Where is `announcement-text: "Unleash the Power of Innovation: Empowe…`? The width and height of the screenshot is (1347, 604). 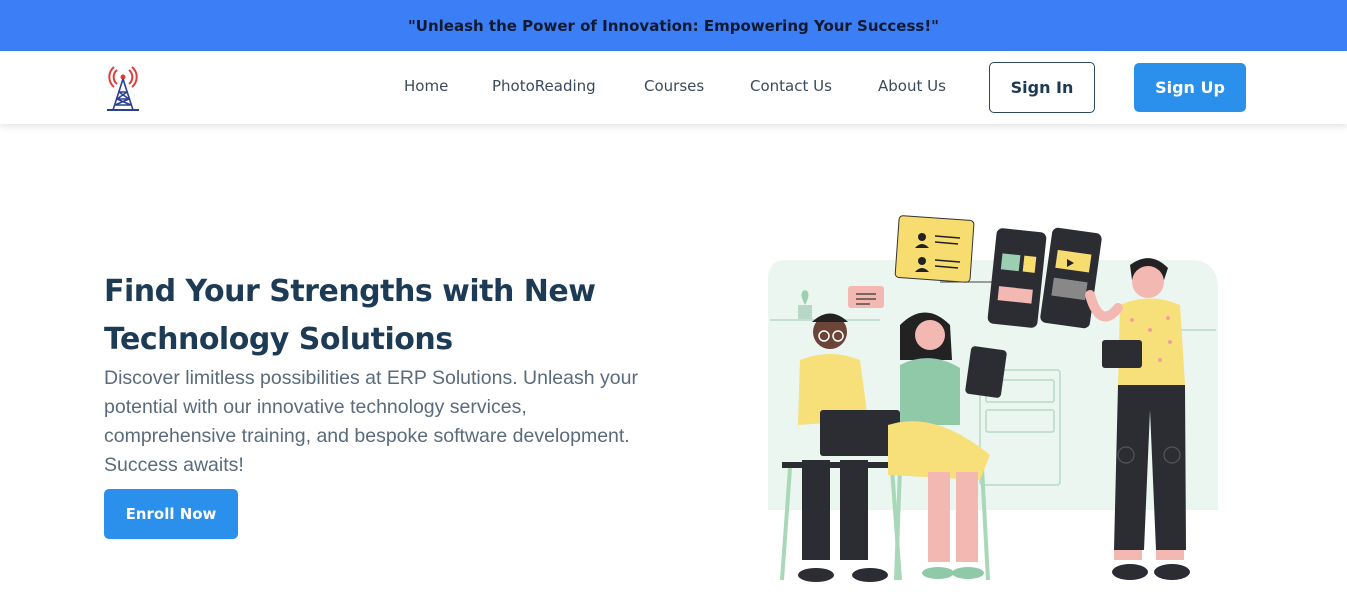
announcement-text: "Unleash the Power of Innovation: Empowe… is located at coordinates (673, 25).